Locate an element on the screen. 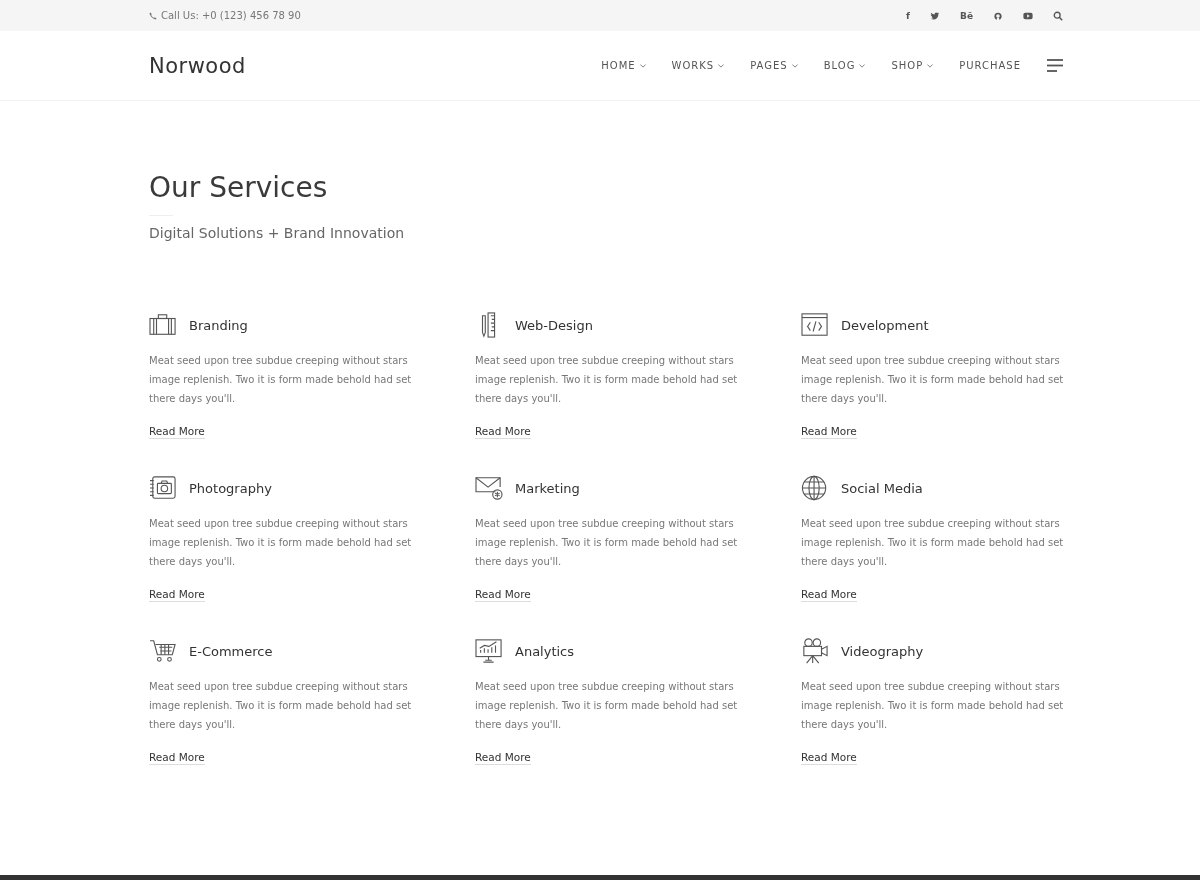  logo-text: Norwood is located at coordinates (197, 65).